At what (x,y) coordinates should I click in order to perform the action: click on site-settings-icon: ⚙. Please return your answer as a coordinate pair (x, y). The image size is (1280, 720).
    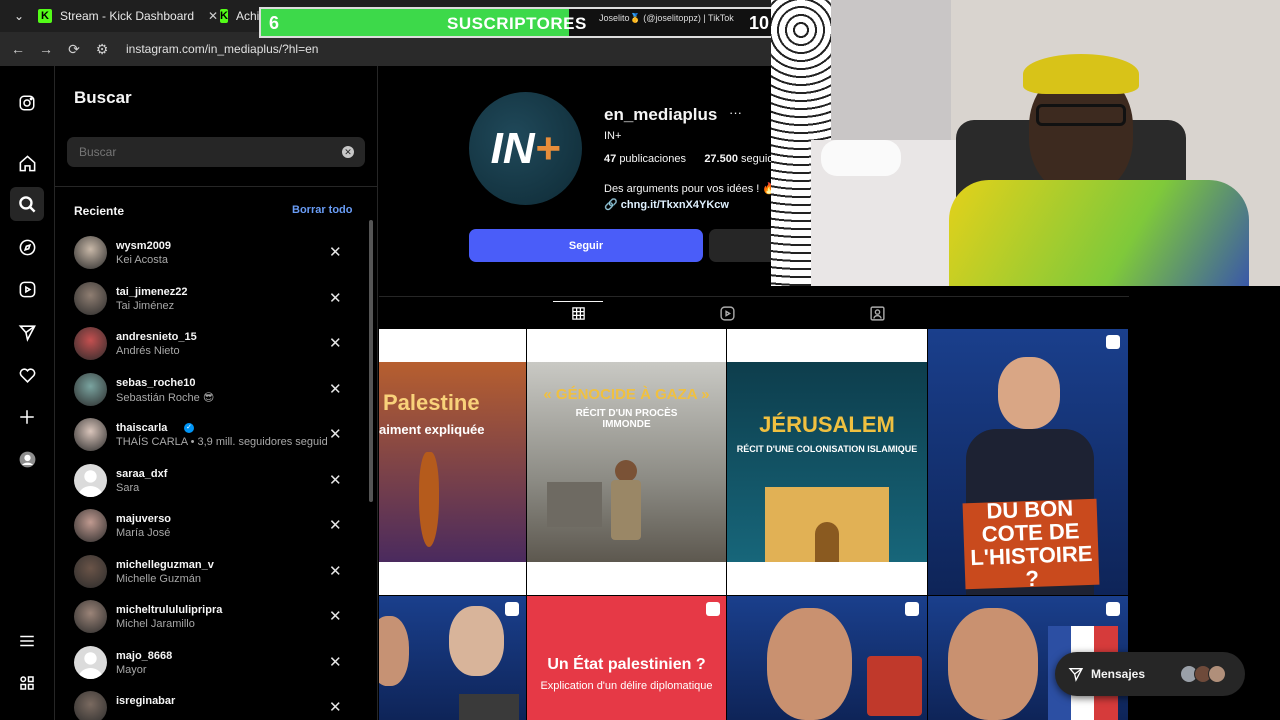
    Looking at the image, I should click on (102, 49).